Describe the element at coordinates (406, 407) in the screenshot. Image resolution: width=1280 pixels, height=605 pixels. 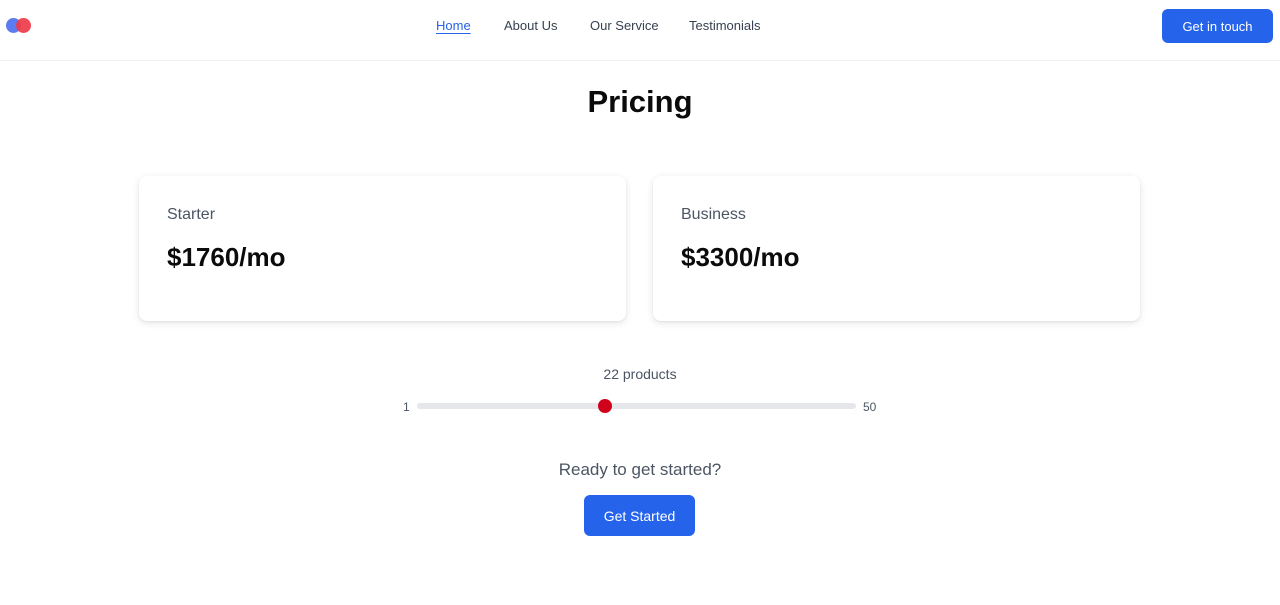
I see `slider-min-label: 1` at that location.